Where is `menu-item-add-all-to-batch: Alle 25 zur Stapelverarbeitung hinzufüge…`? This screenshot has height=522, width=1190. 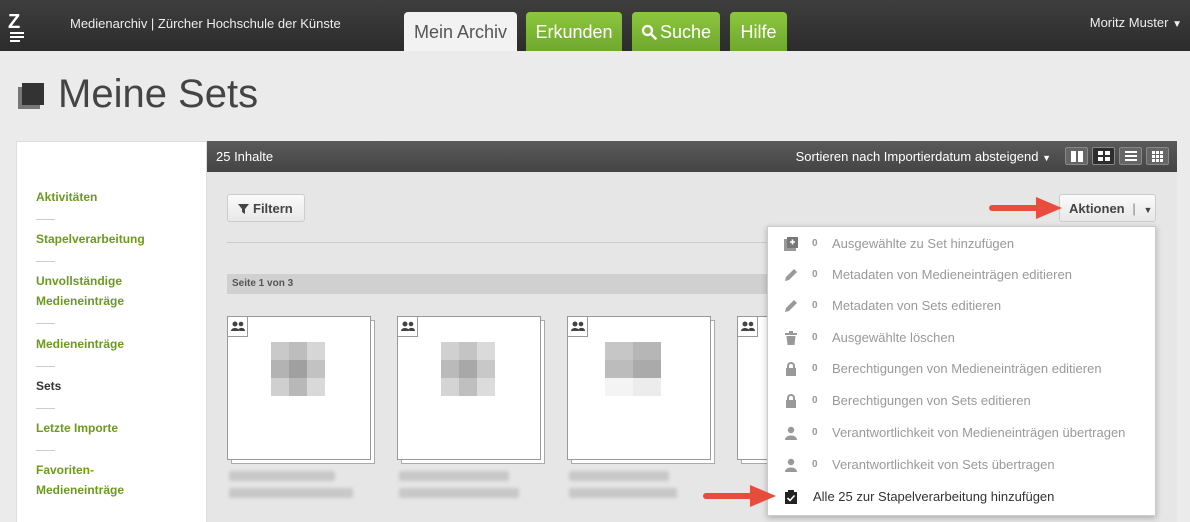 menu-item-add-all-to-batch: Alle 25 zur Stapelverarbeitung hinzufüge… is located at coordinates (962, 496).